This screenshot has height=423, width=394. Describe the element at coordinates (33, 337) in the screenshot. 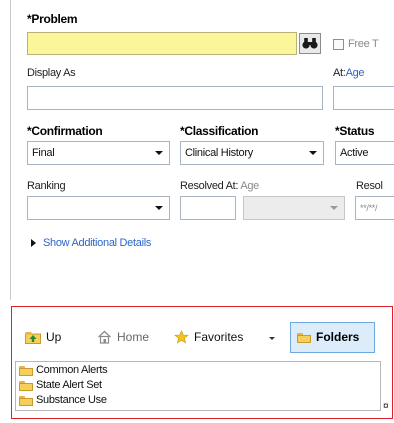

I see `folder-up-icon` at that location.